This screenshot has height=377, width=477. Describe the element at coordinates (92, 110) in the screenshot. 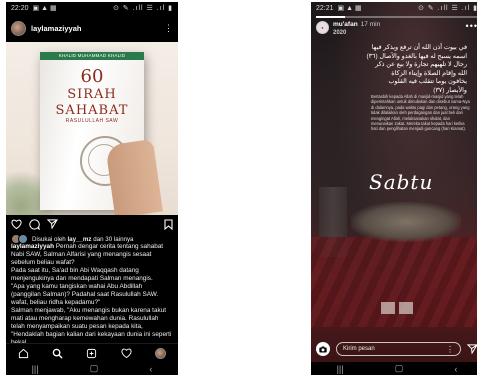

I see `book-title-2: SAHABAT` at that location.